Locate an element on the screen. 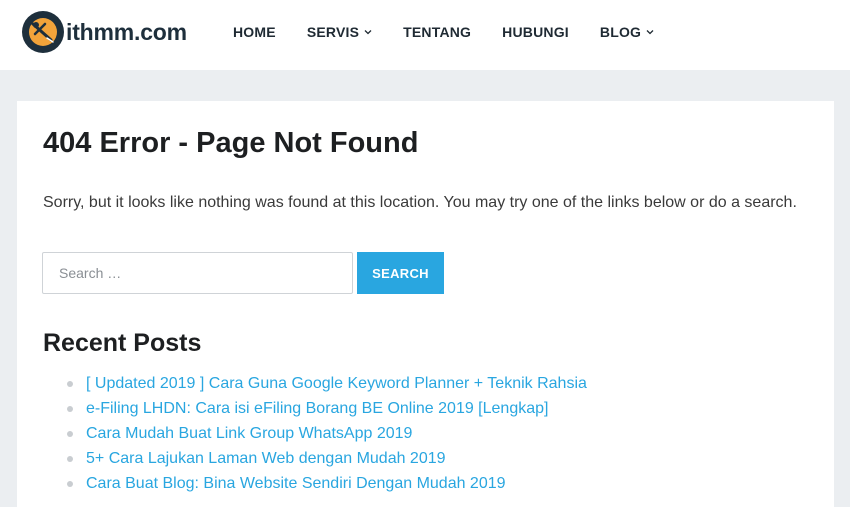 This screenshot has width=850, height=507. nav-item-home: HOME is located at coordinates (254, 32).